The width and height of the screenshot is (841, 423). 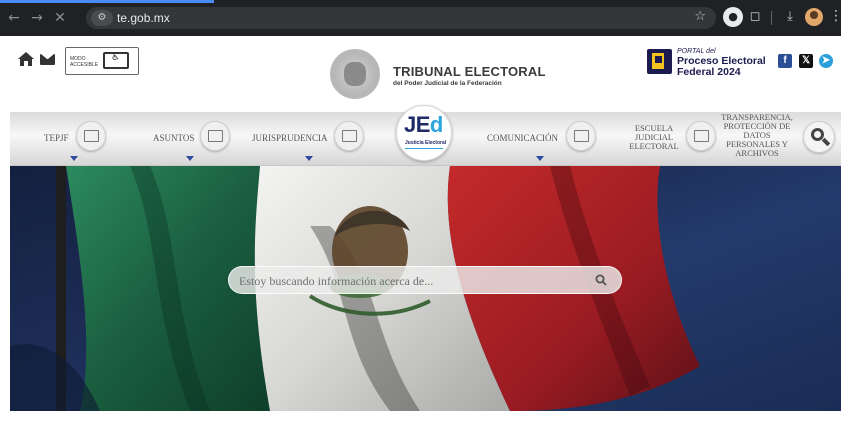 I want to click on nav-item-jurisprudencia: JURISPRUDENCIA, so click(x=315, y=139).